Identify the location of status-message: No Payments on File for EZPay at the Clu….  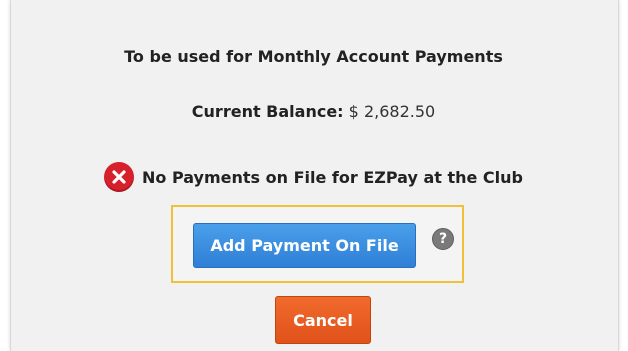
(332, 177).